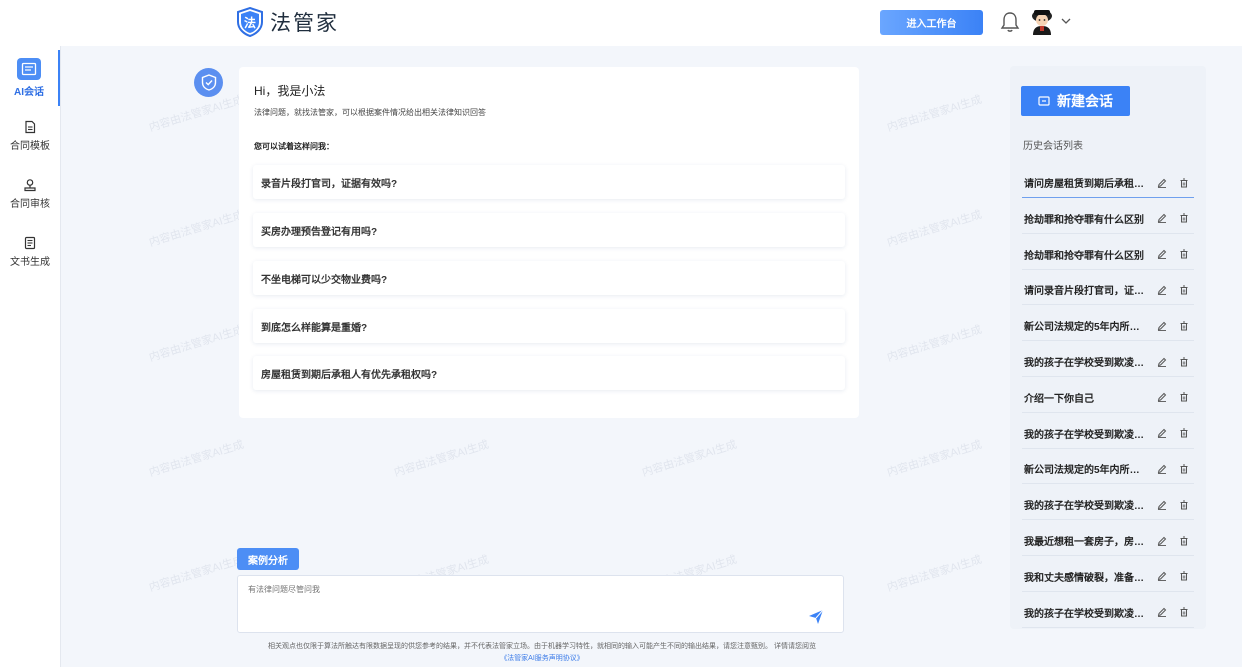 The image size is (1242, 667). What do you see at coordinates (268, 559) in the screenshot?
I see `case-analysis-button: 案例分析` at bounding box center [268, 559].